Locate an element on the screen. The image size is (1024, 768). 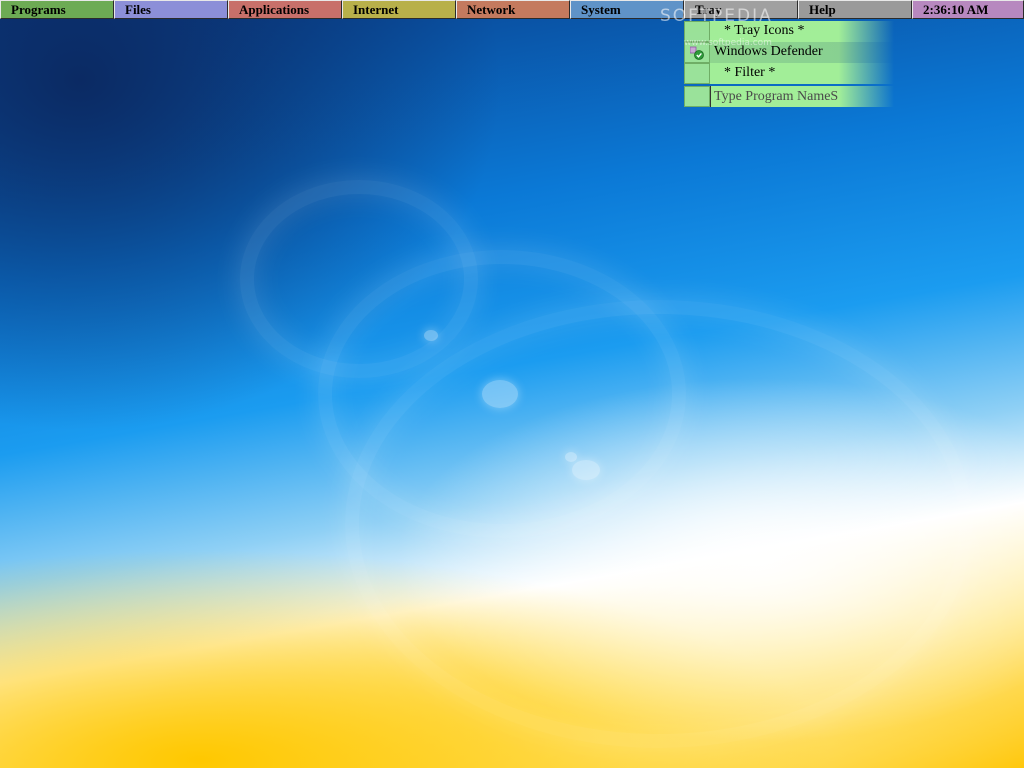
menu-files: Files is located at coordinates (171, 9).